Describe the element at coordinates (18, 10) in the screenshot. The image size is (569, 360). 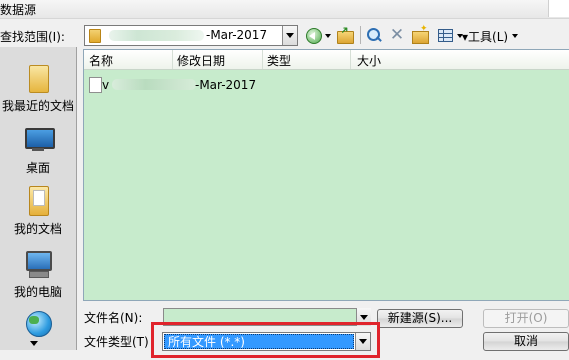
I see `window-title: 数据源` at that location.